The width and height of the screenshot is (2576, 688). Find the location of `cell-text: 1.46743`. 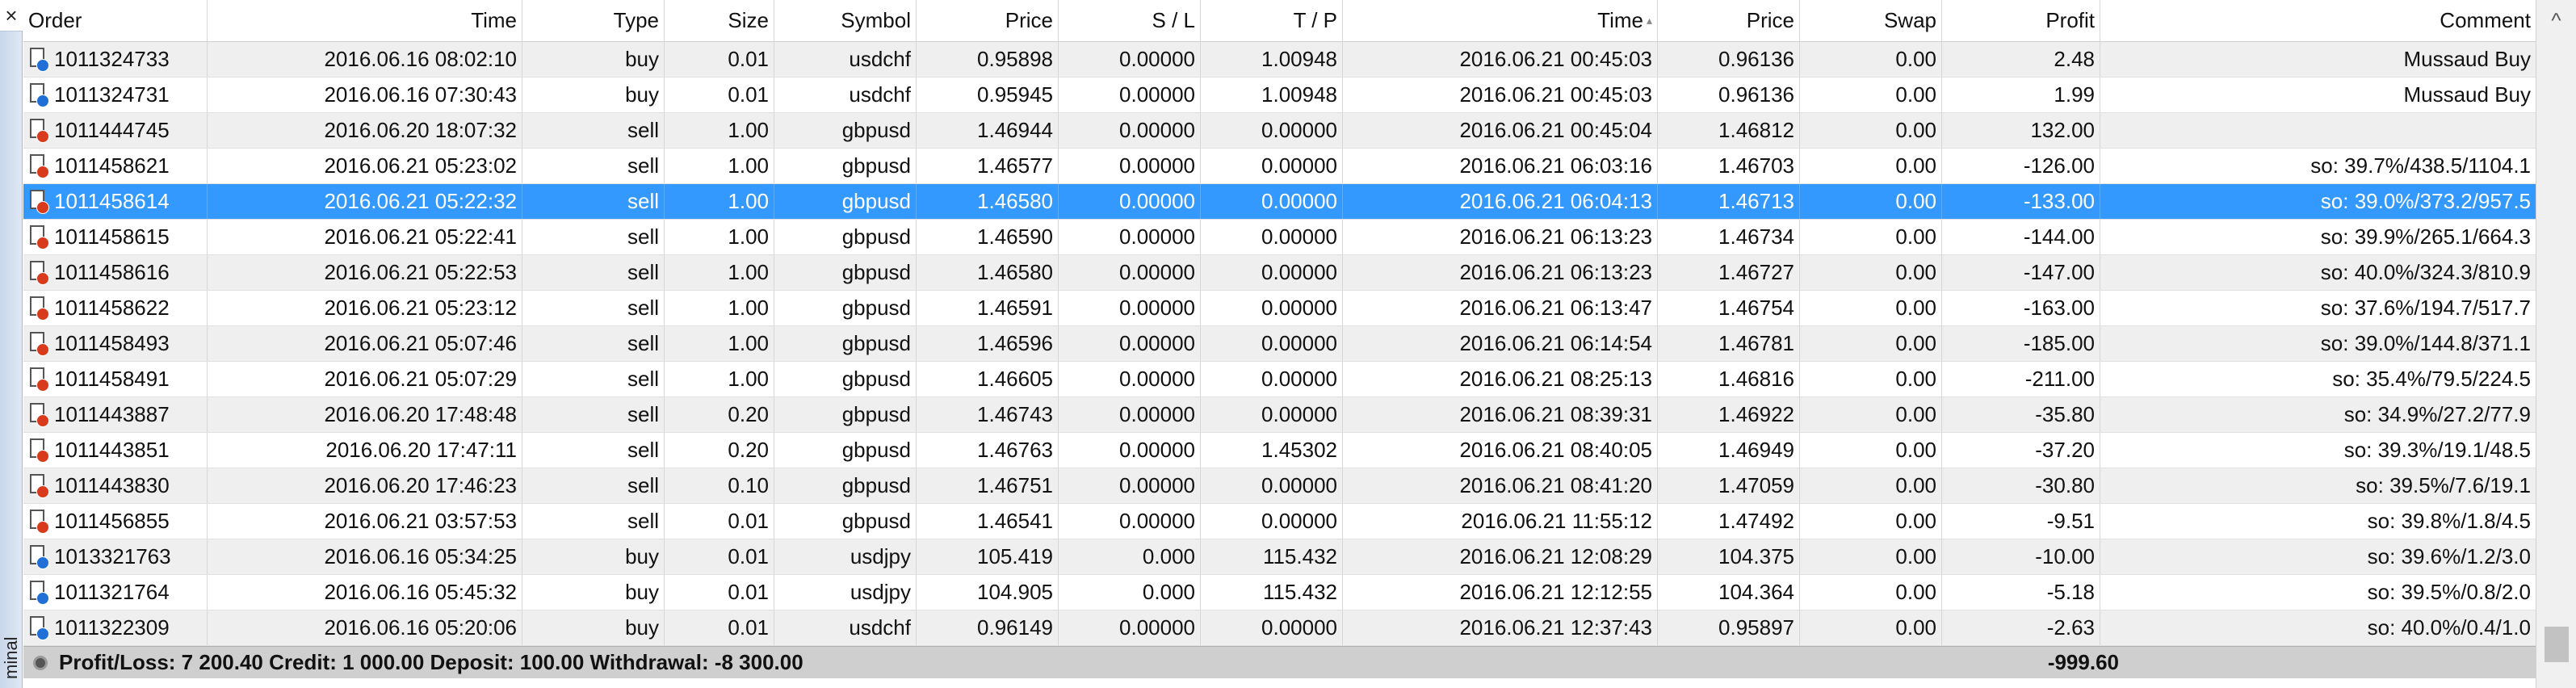

cell-text: 1.46743 is located at coordinates (1015, 414).